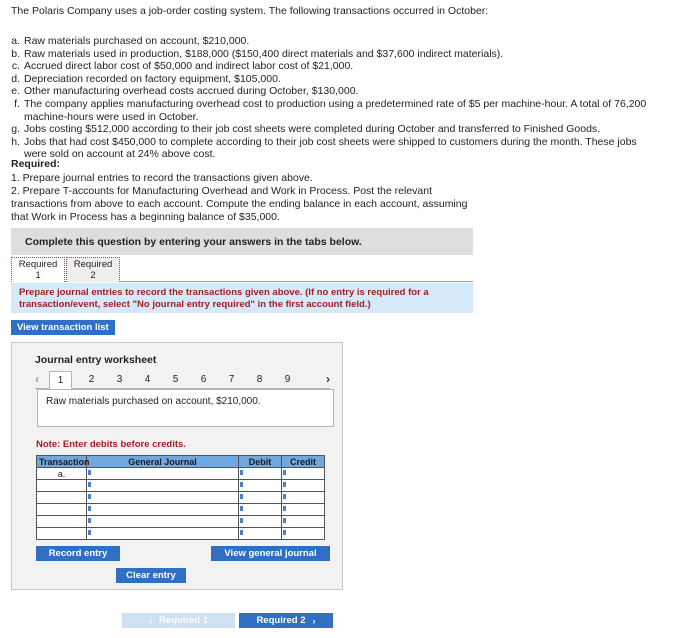 Image resolution: width=673 pixels, height=638 pixels. I want to click on nav-required-2-label: Required 2, so click(281, 620).